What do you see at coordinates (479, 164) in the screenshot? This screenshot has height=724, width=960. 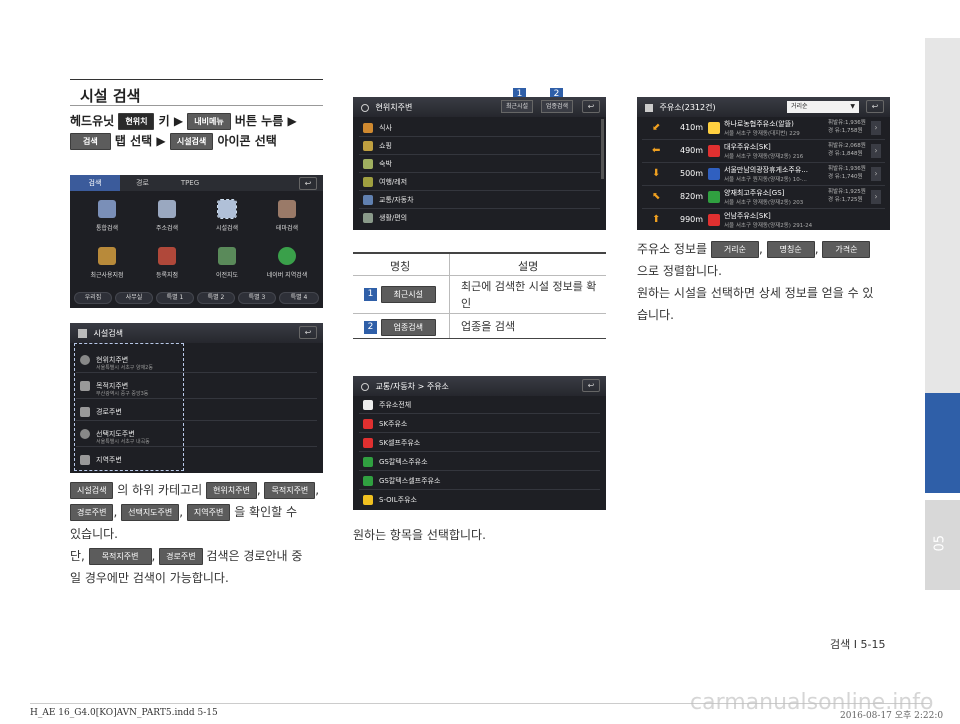 I see `list-item: 숙박` at bounding box center [479, 164].